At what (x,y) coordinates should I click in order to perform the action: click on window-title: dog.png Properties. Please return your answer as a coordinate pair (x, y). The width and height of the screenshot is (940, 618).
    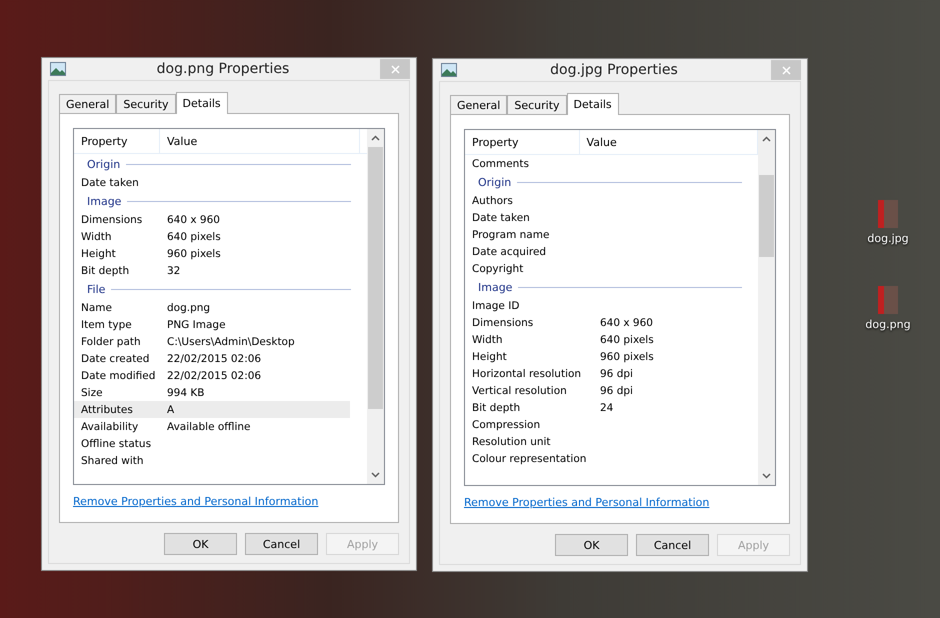
    Looking at the image, I should click on (223, 69).